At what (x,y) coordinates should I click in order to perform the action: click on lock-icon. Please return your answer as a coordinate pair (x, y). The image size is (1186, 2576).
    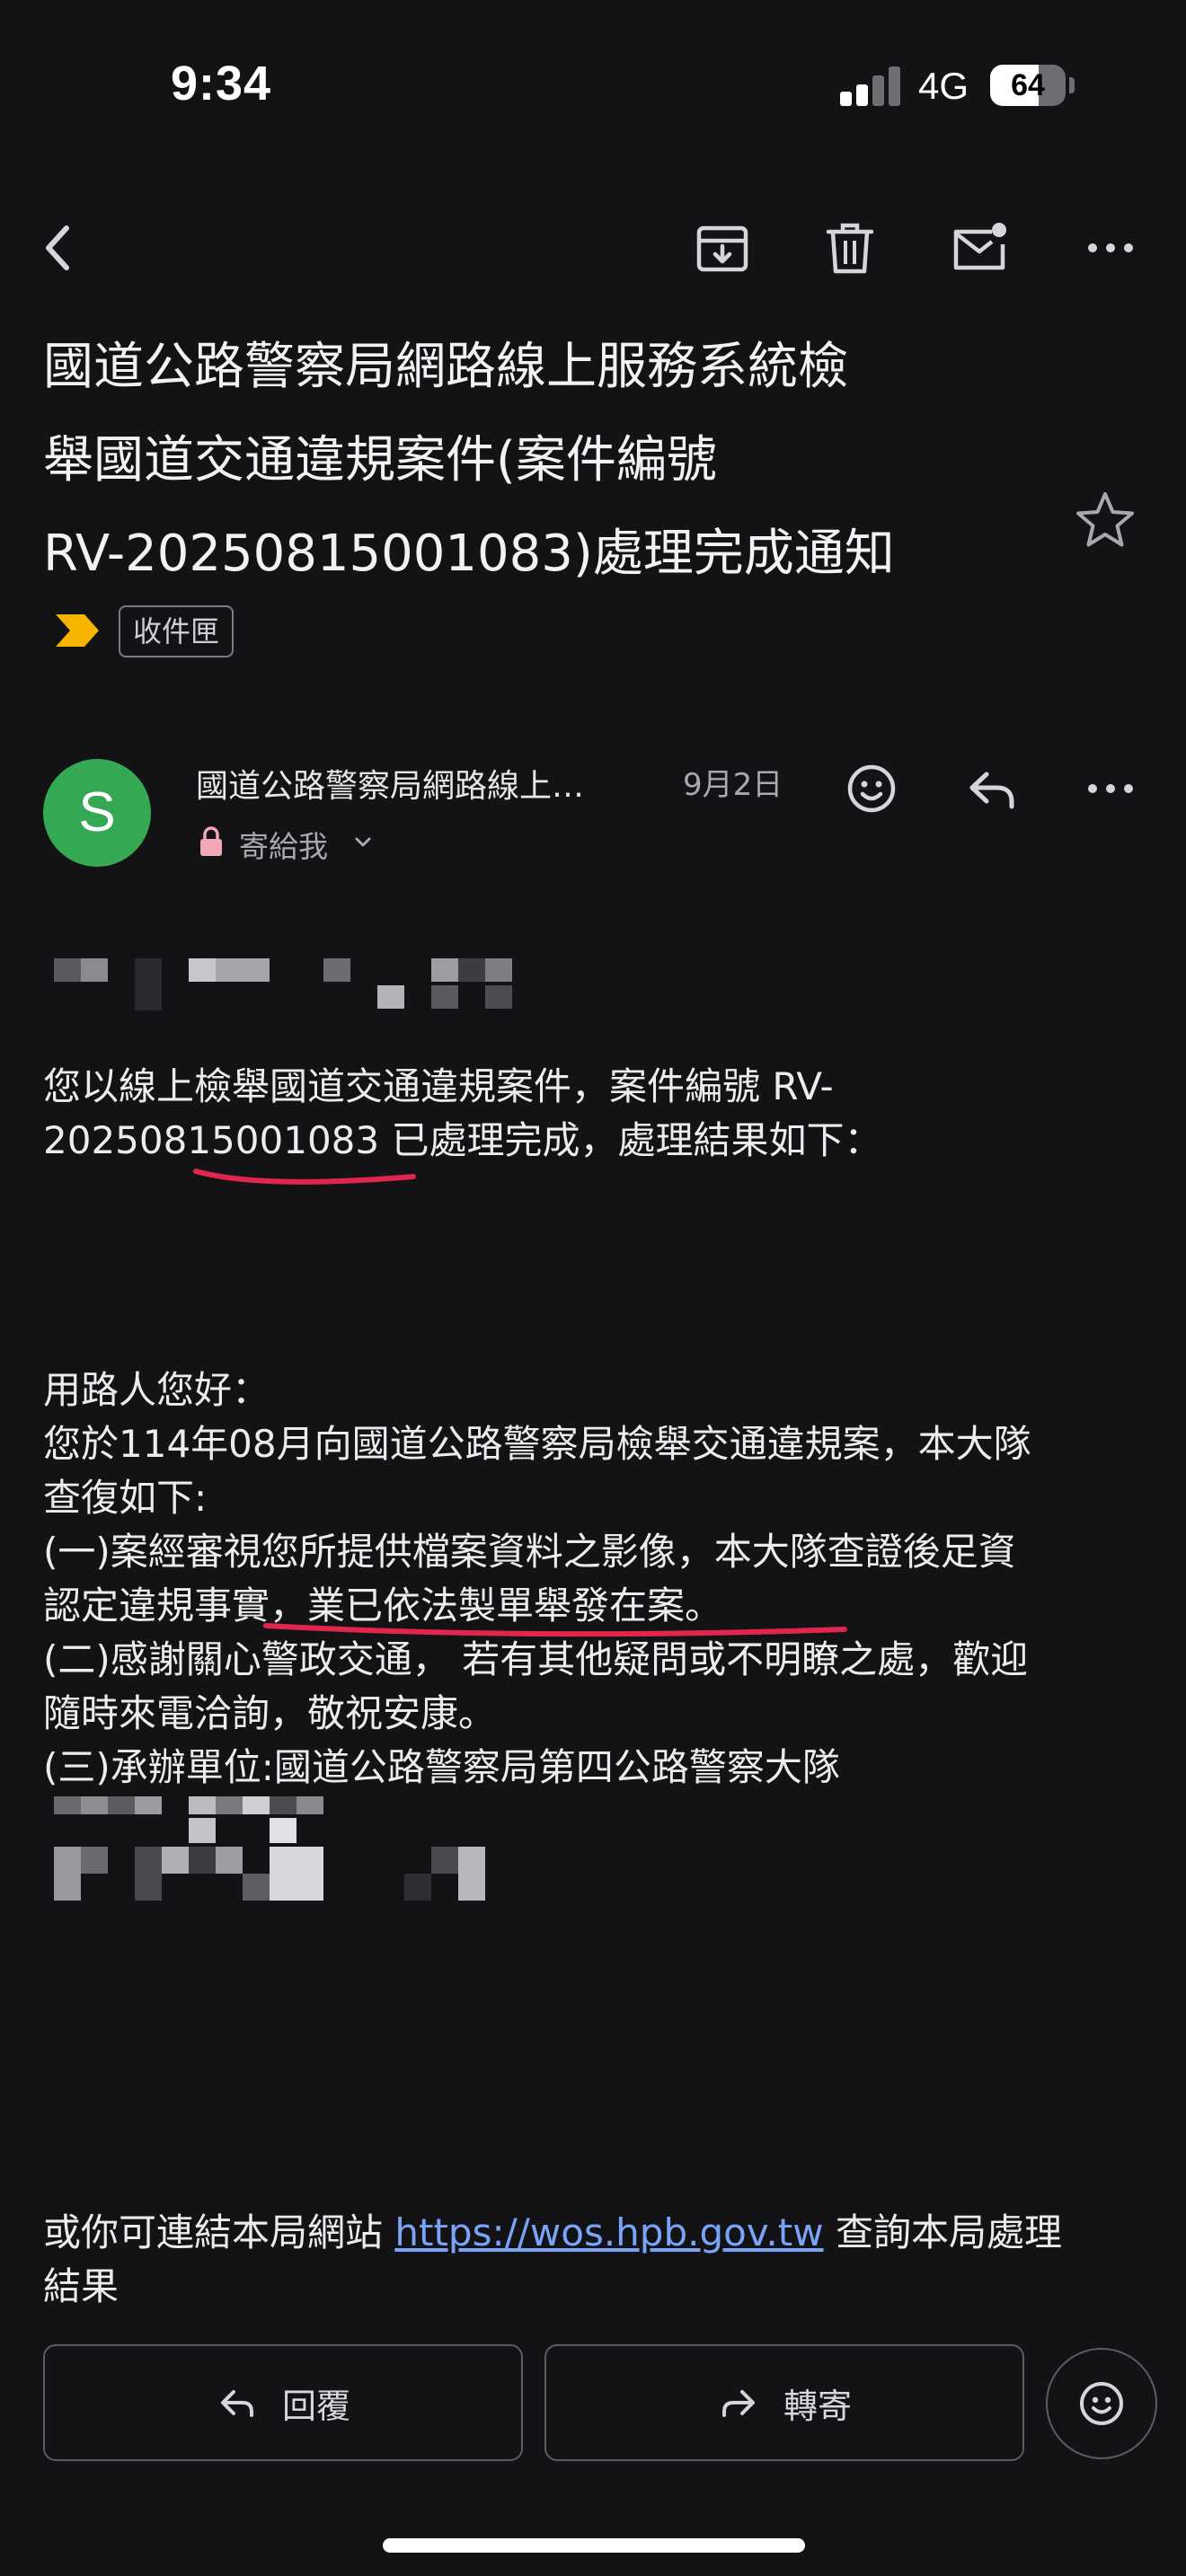
    Looking at the image, I should click on (211, 841).